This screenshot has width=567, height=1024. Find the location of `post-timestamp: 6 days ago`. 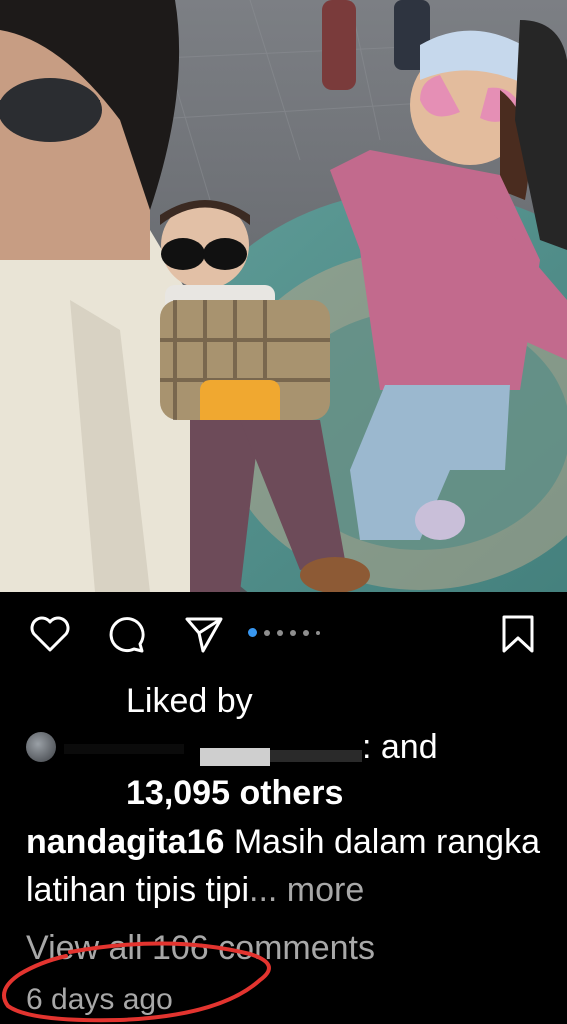

post-timestamp: 6 days ago is located at coordinates (99, 999).